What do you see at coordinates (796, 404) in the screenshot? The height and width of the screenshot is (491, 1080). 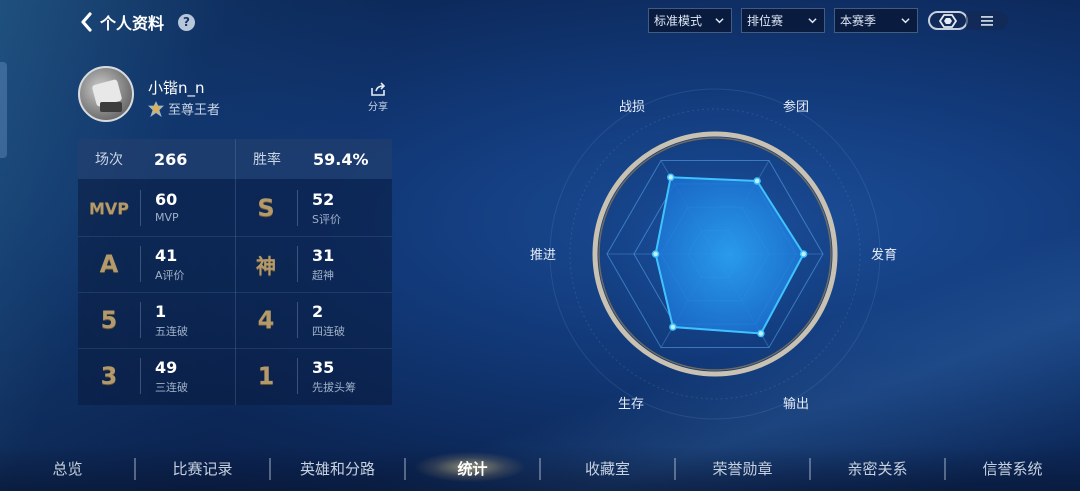 I see `radar-label-damage: 输出` at bounding box center [796, 404].